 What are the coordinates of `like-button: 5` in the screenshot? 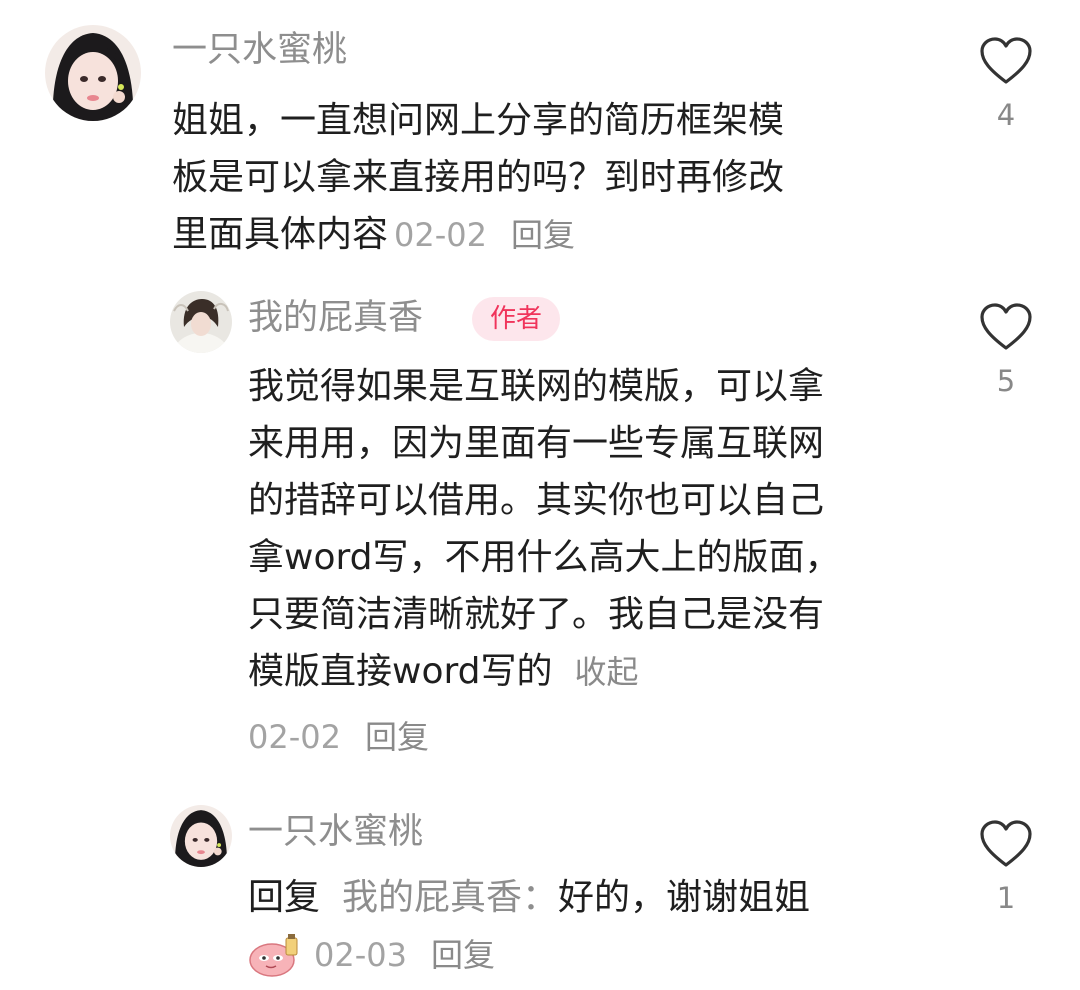 It's located at (1006, 350).